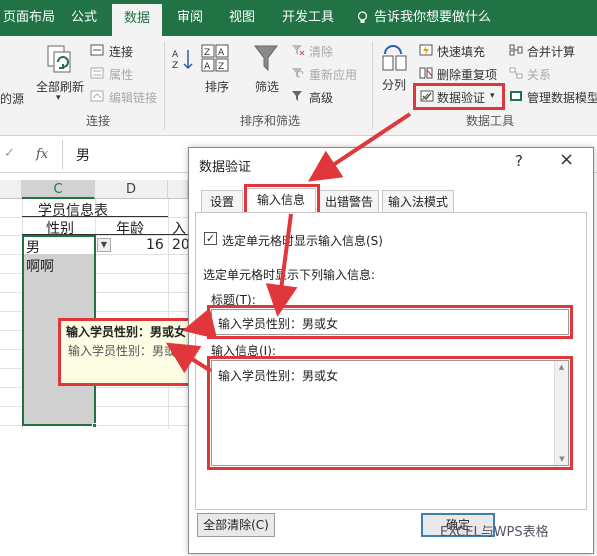  I want to click on group-label-connections: 连接, so click(98, 121).